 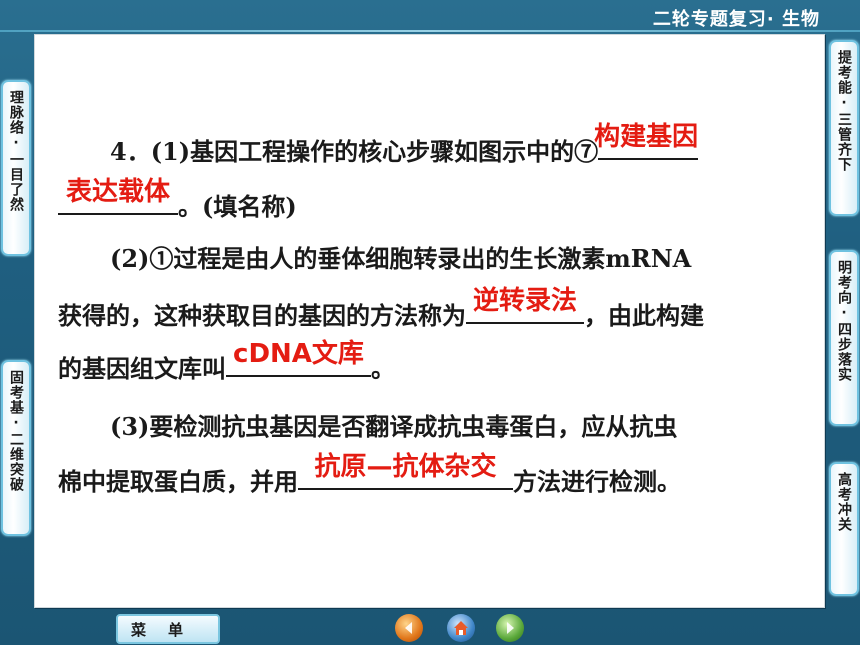 I want to click on answer-1b: 表达载体, so click(x=117, y=192).